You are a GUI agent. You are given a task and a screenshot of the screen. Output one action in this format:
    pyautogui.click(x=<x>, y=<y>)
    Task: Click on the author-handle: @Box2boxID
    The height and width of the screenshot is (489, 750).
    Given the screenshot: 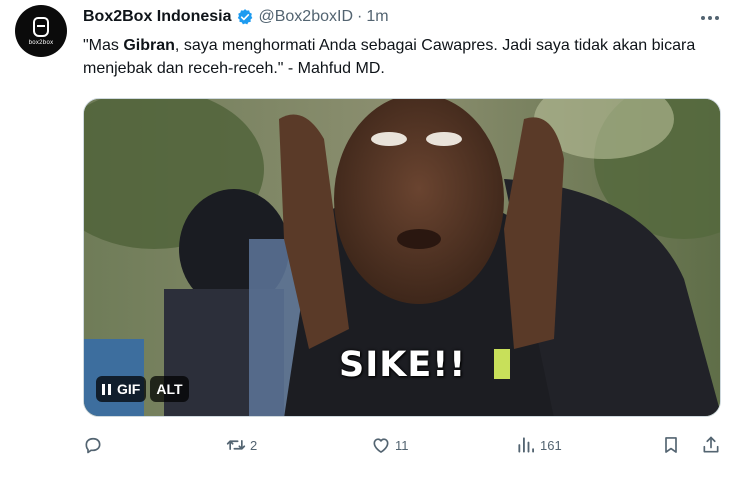 What is the action you would take?
    pyautogui.click(x=305, y=17)
    